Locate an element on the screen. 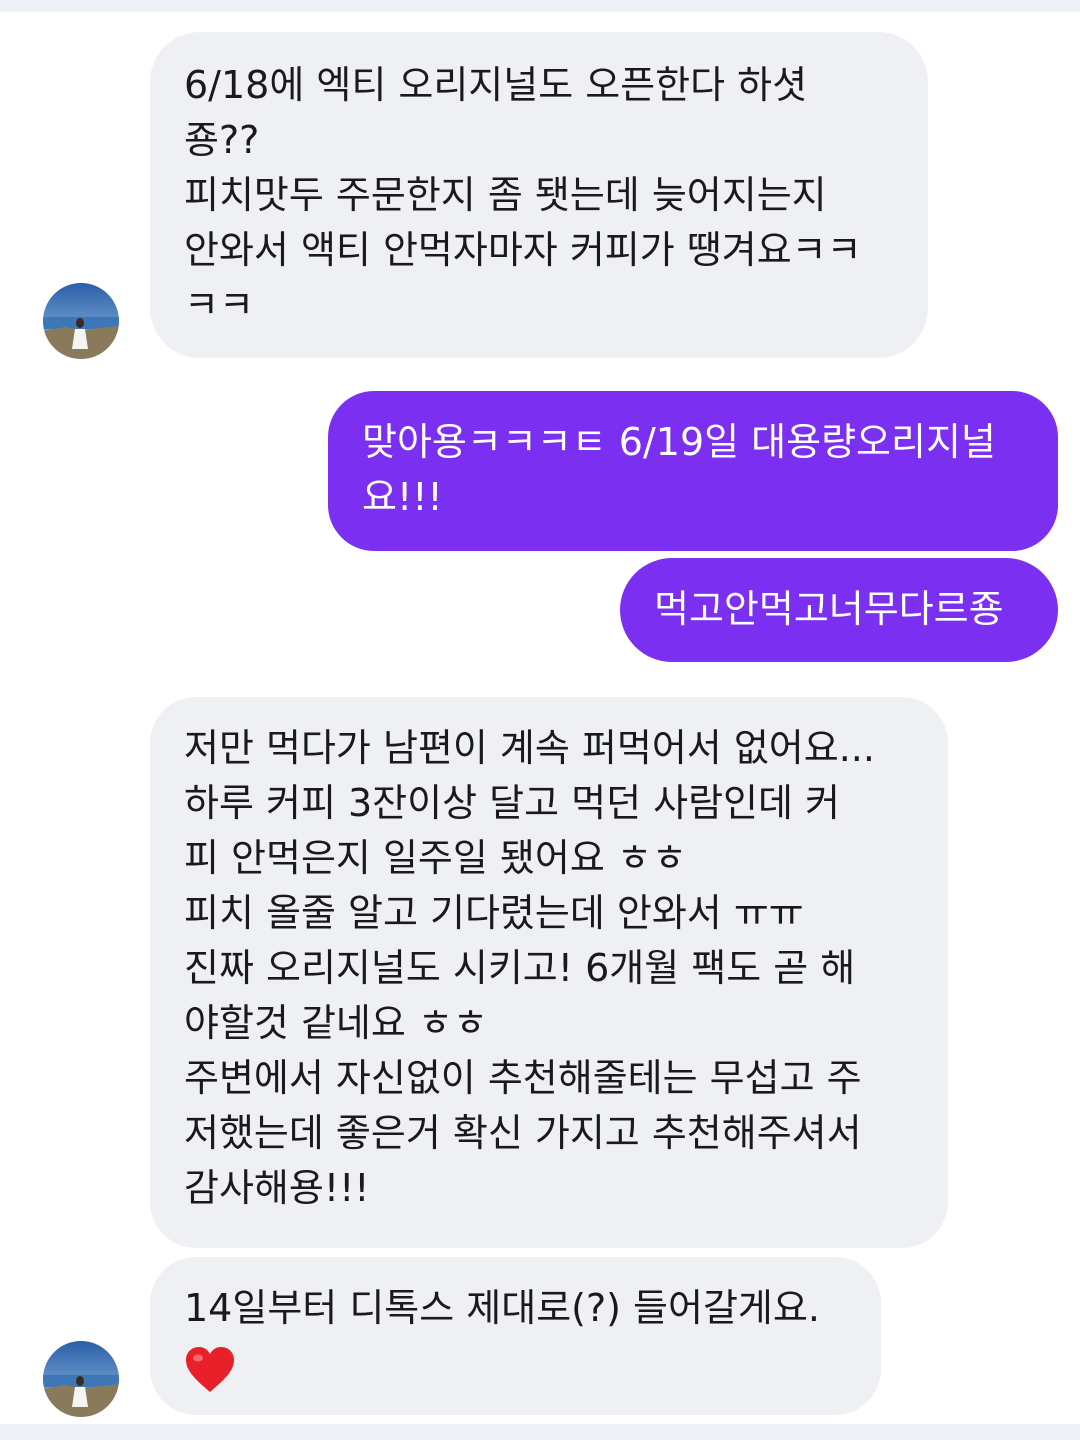  message-text: 14일부터 디톡스 제대로(?) 들어갈게요. is located at coordinates (502, 1308).